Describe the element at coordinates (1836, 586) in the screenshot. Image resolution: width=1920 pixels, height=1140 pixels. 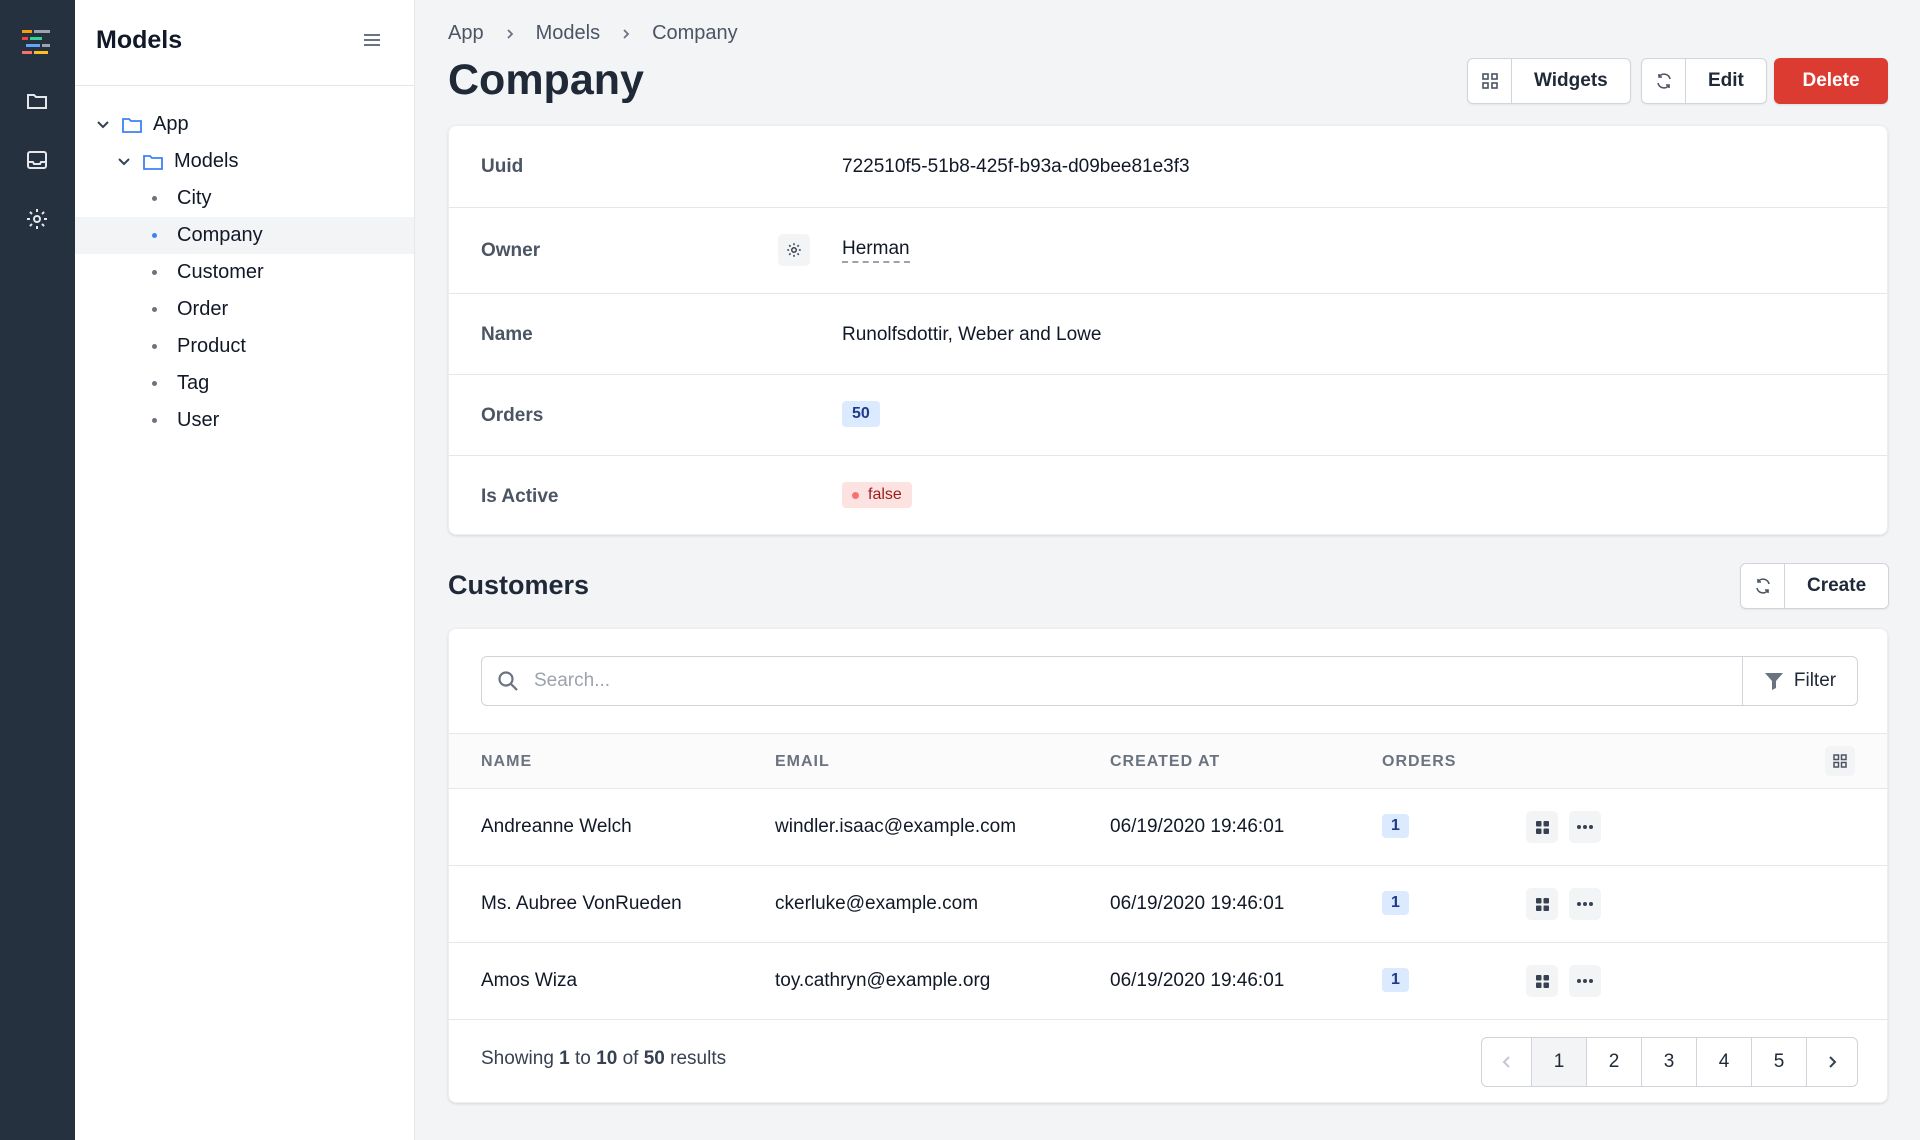
I see `create-button: Create` at that location.